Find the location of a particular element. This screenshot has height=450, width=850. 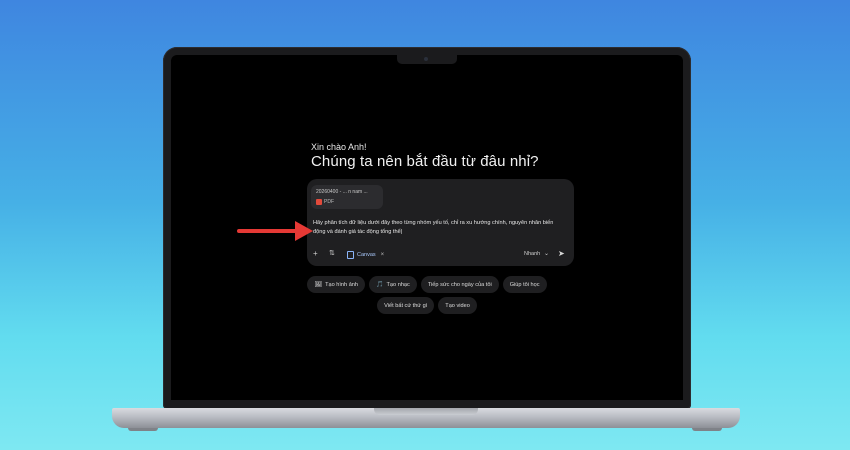

pdf-file-icon is located at coordinates (319, 202).